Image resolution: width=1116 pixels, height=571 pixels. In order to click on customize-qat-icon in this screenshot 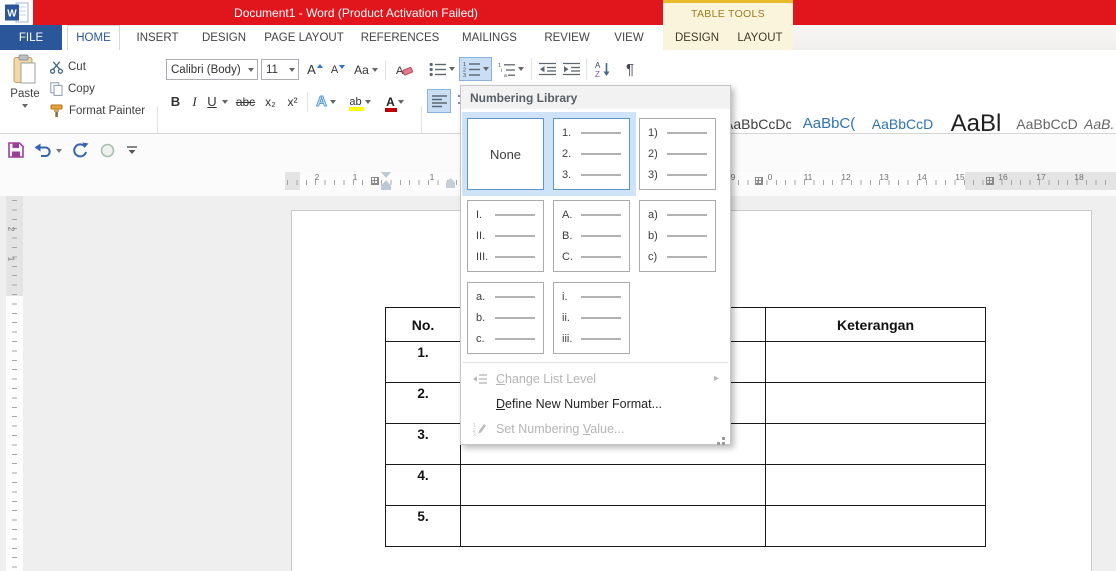, I will do `click(132, 150)`.